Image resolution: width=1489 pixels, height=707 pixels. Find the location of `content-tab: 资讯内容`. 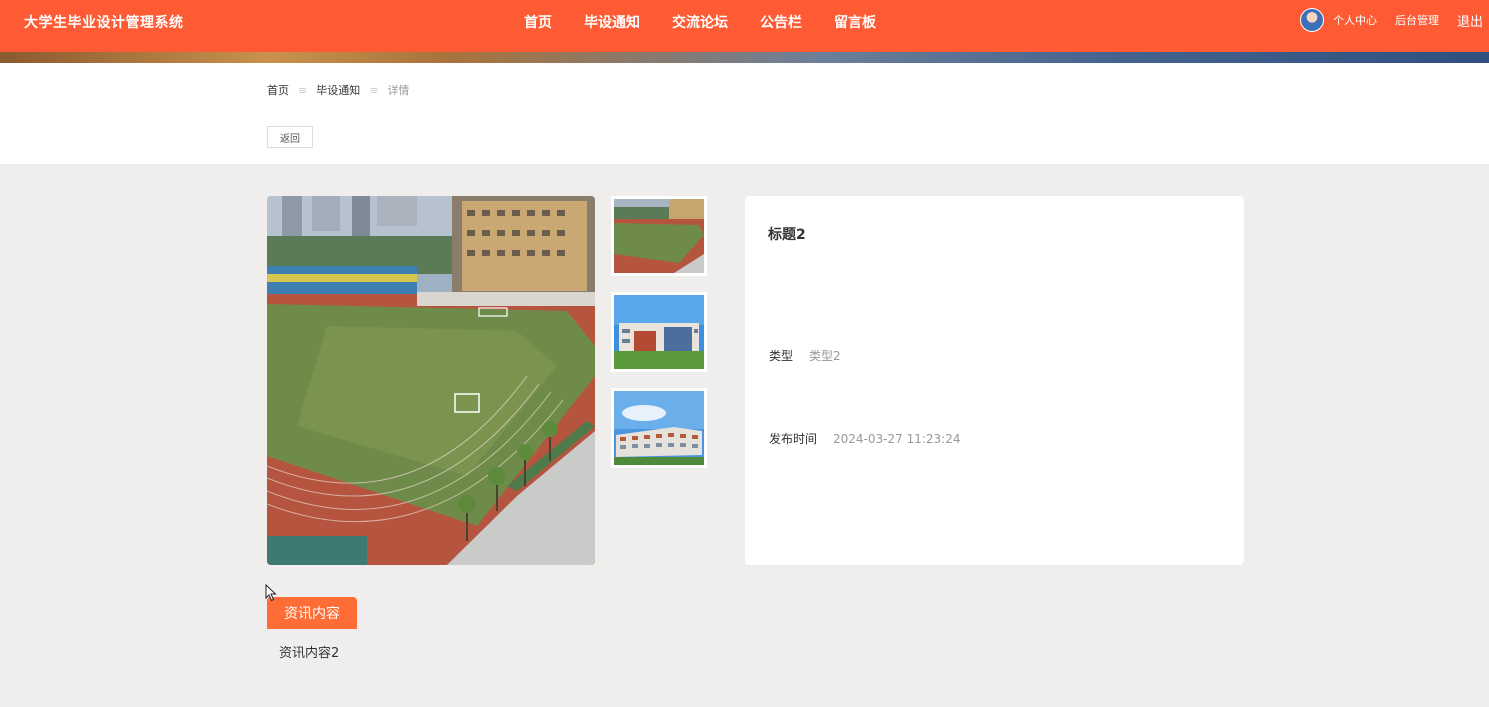

content-tab: 资讯内容 is located at coordinates (312, 613).